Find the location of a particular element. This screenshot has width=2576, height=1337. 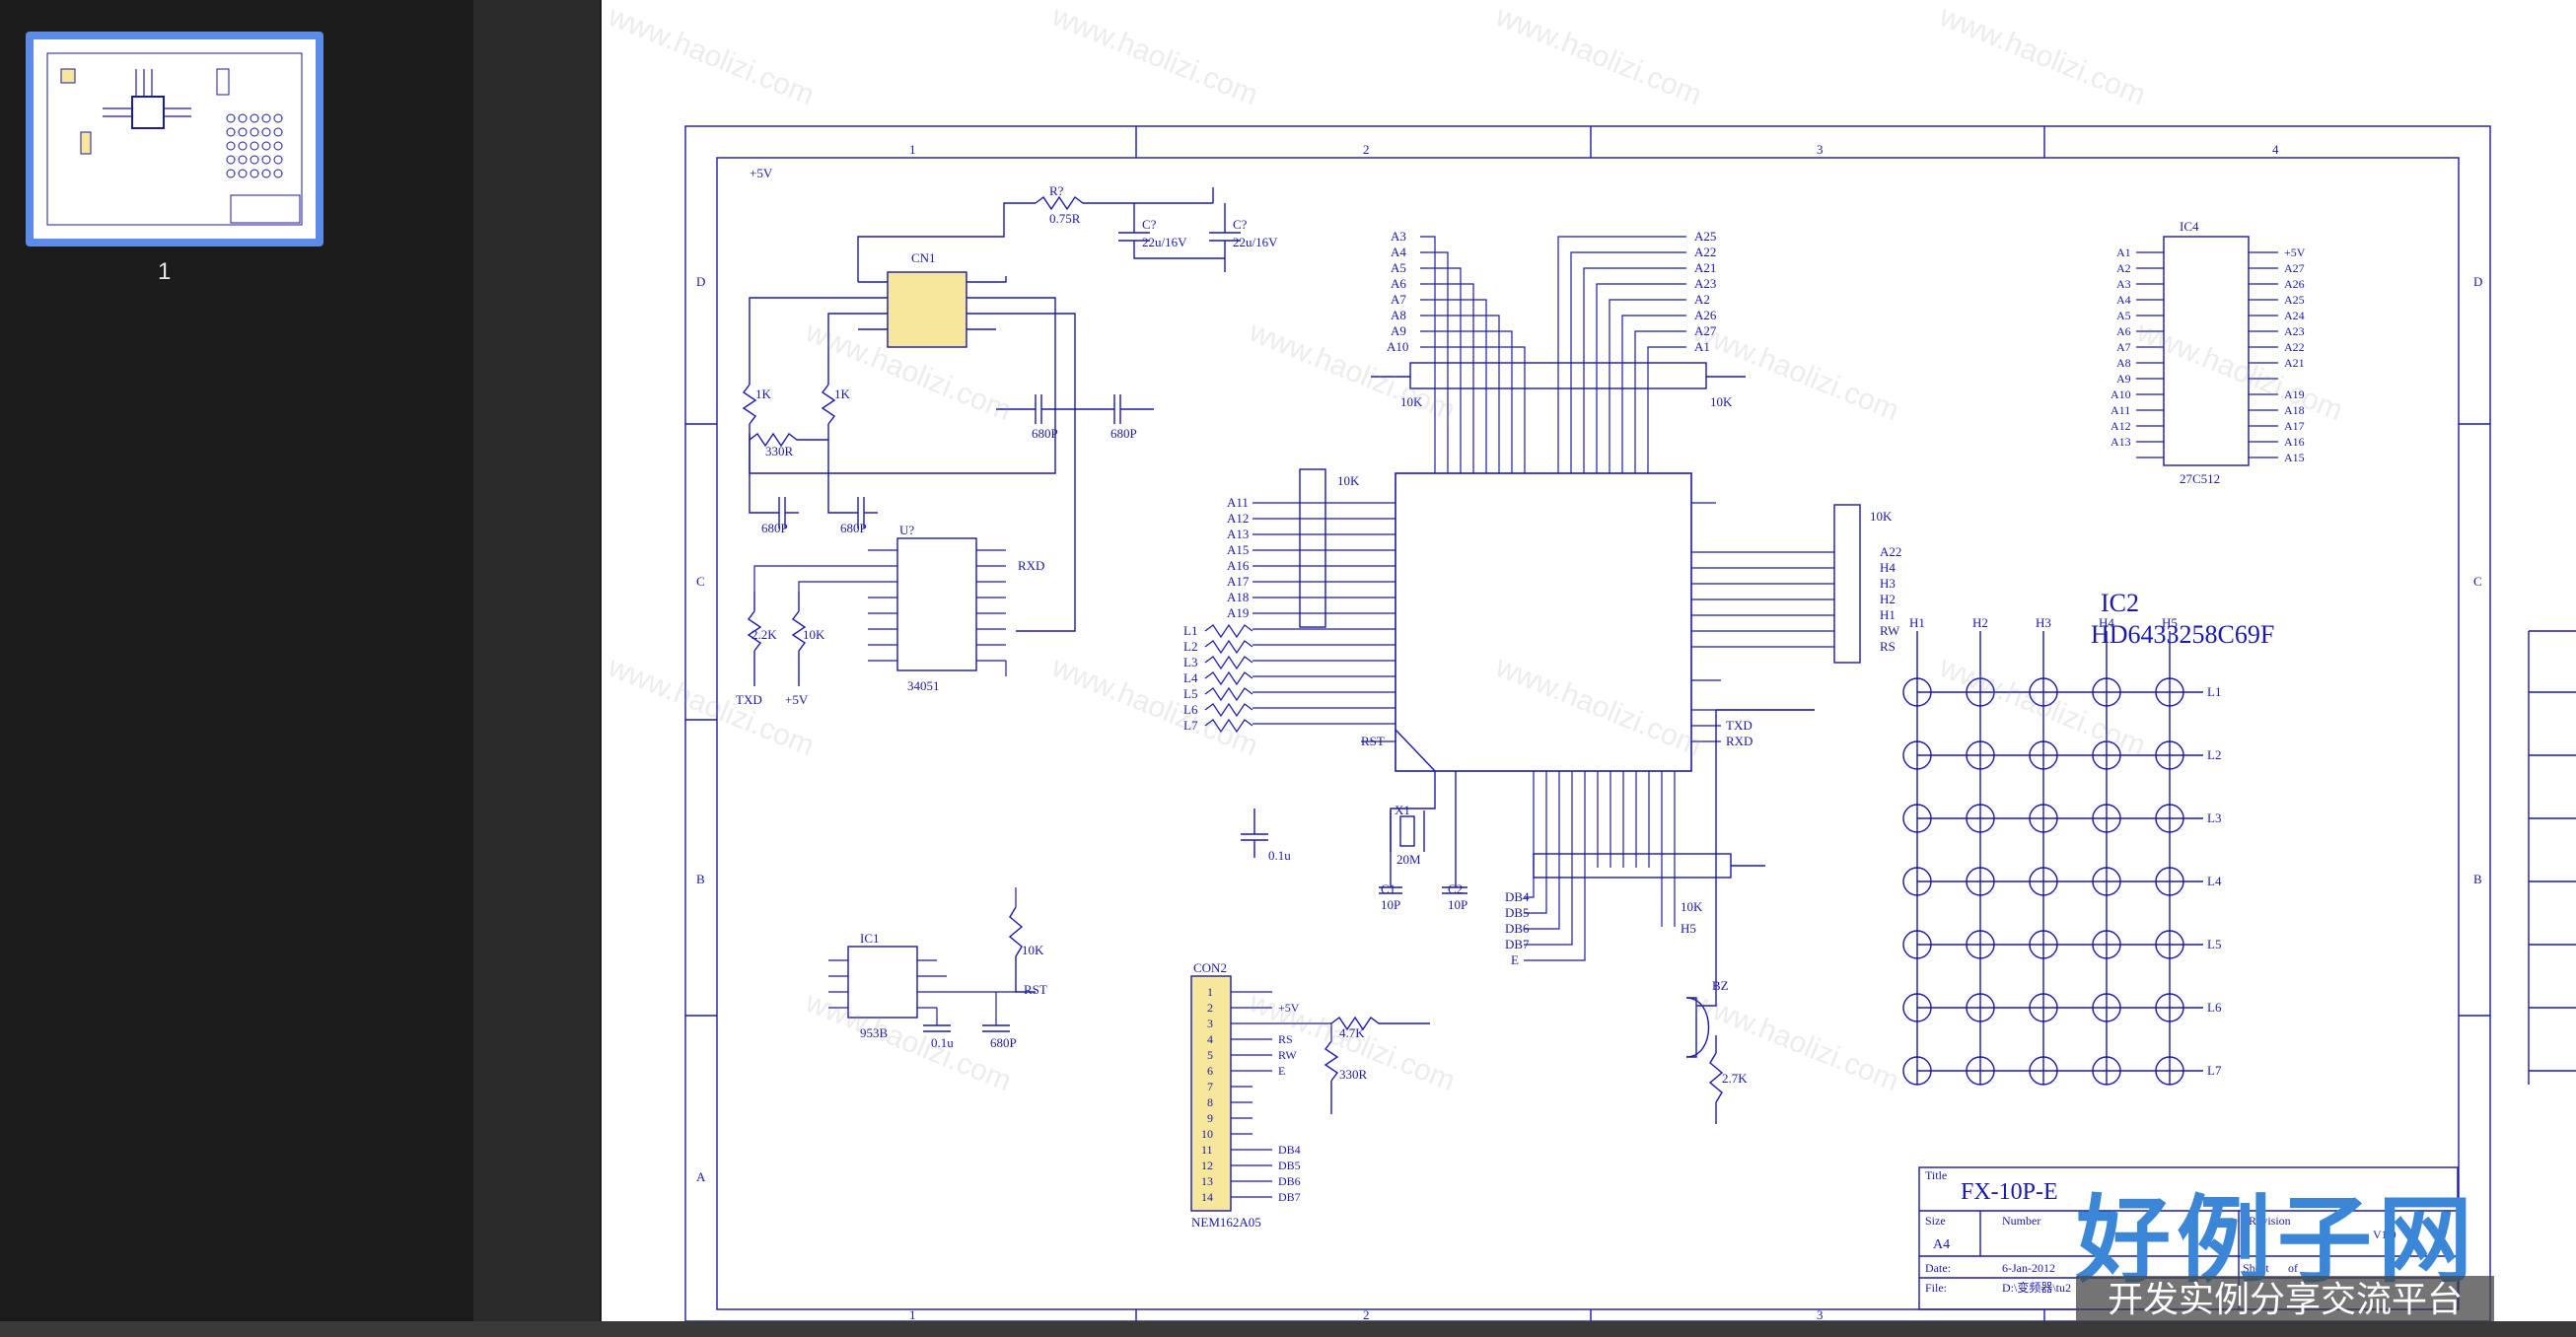

rxd-label: RXD is located at coordinates (1031, 565).